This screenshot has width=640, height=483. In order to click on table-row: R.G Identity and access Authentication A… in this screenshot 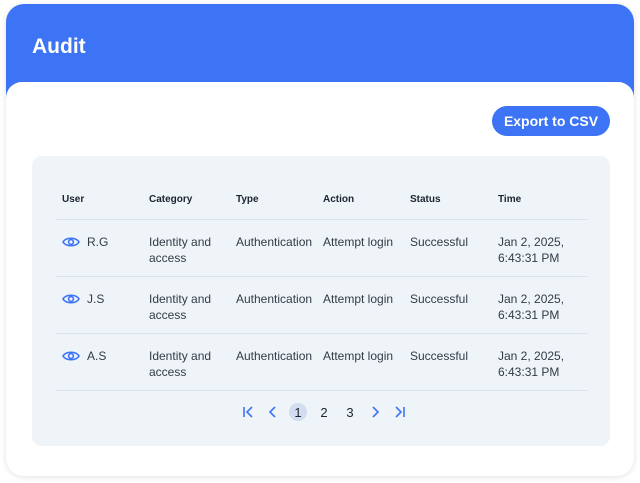, I will do `click(322, 248)`.